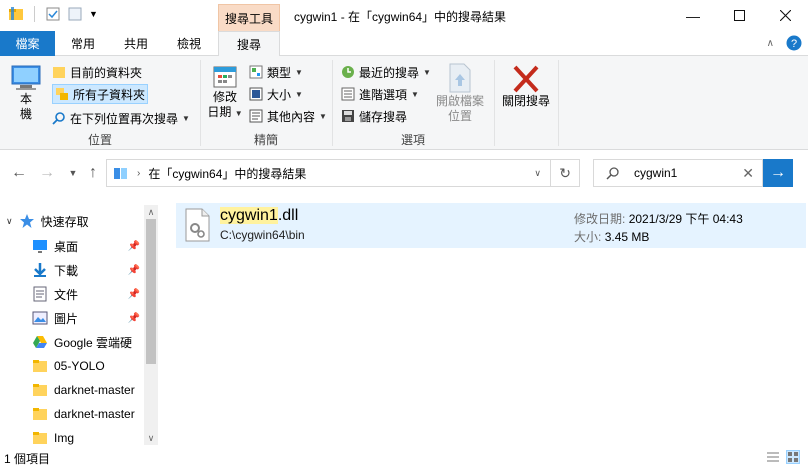 Image resolution: width=808 pixels, height=469 pixels. What do you see at coordinates (83, 43) in the screenshot?
I see `tab-home: 常用` at bounding box center [83, 43].